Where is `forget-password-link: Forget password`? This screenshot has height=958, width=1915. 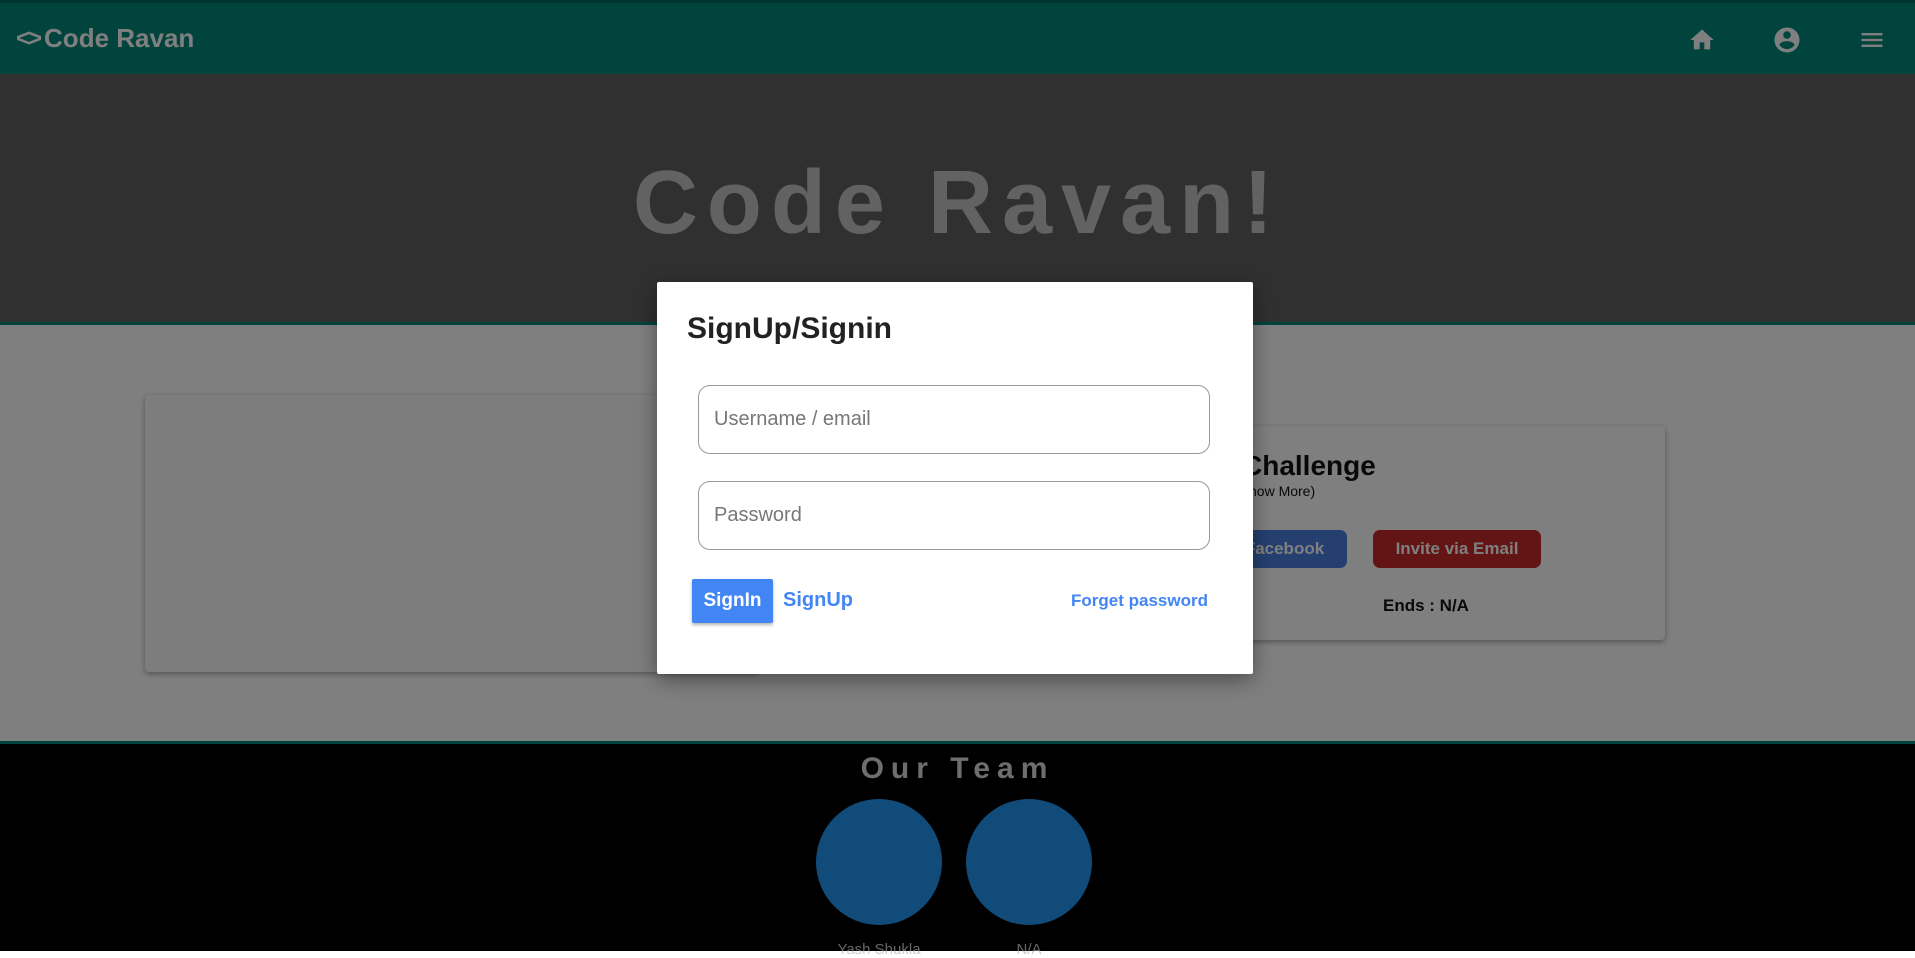 forget-password-link: Forget password is located at coordinates (1139, 601).